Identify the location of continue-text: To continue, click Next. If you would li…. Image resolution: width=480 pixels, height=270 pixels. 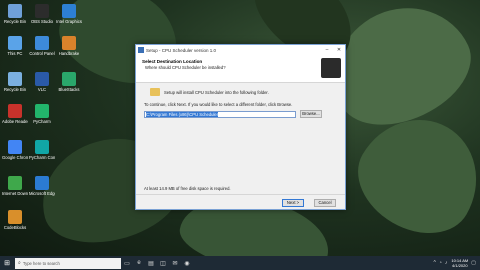
(218, 104).